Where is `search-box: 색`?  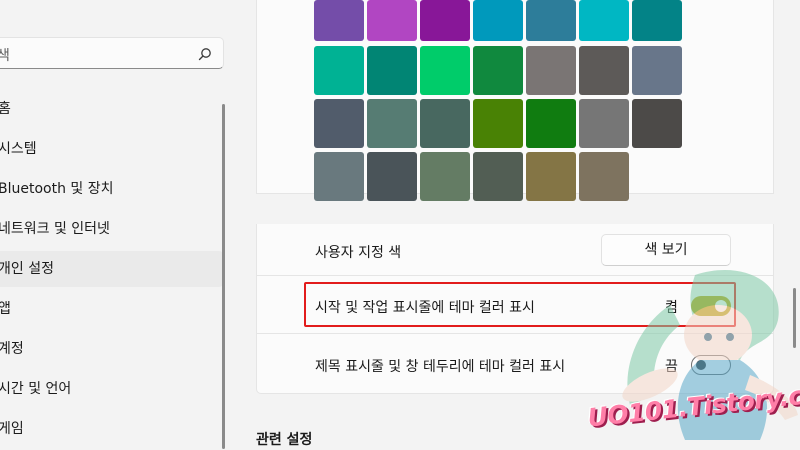 search-box: 색 is located at coordinates (112, 53).